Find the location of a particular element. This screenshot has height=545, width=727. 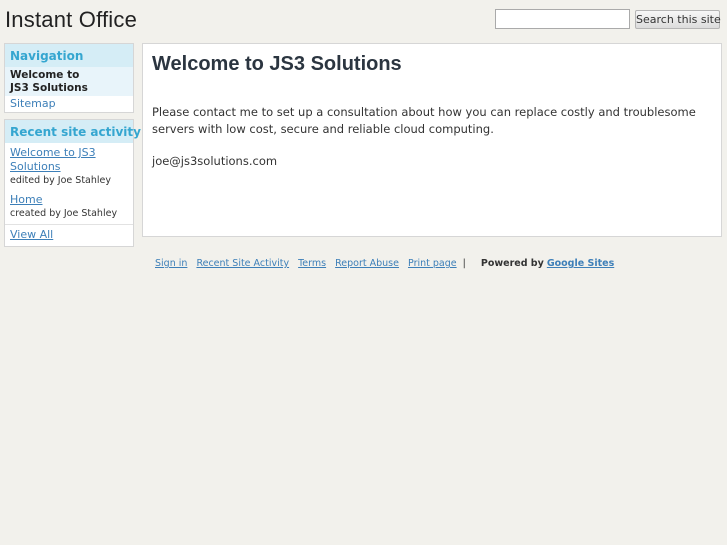

activity-link-home: Home is located at coordinates (55, 200).